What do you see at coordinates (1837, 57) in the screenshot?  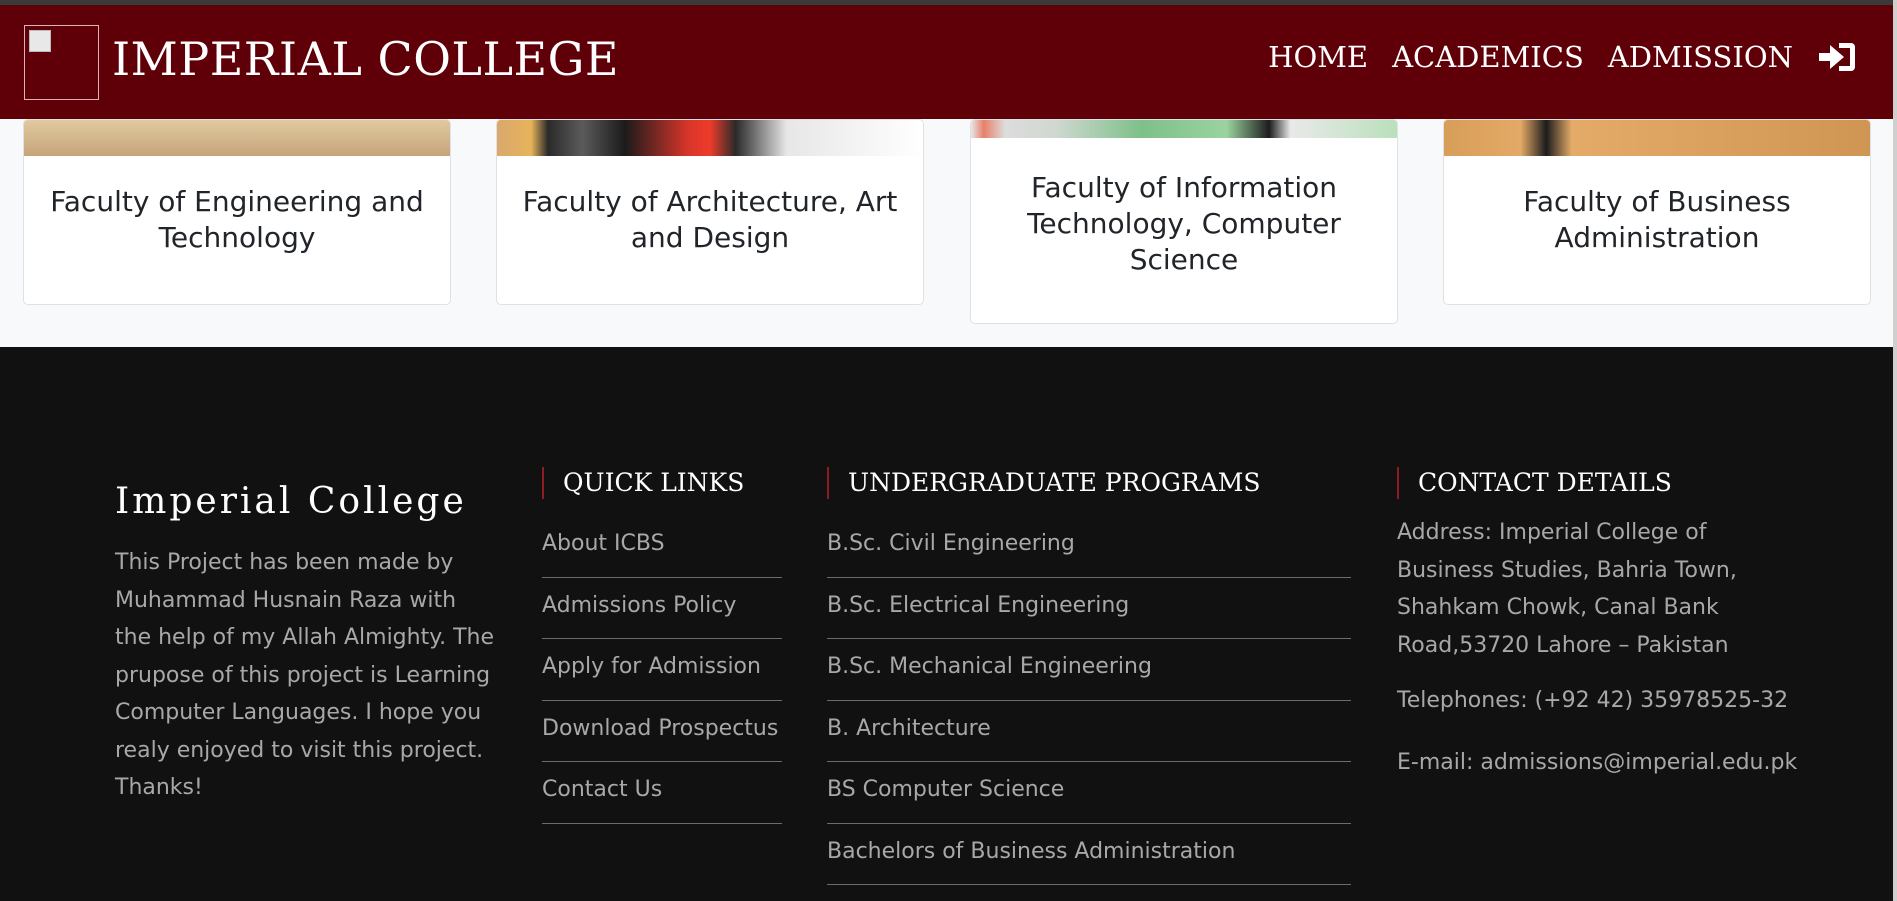 I see `sign-in-icon` at bounding box center [1837, 57].